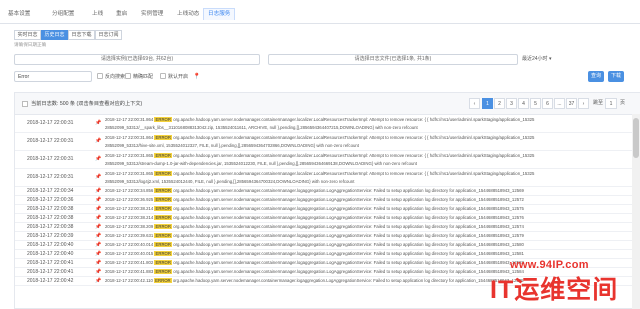 The height and width of the screenshot is (309, 640). What do you see at coordinates (50, 281) in the screenshot?
I see `log-timestamp: 2018-12-17 22:00:42` at bounding box center [50, 281].